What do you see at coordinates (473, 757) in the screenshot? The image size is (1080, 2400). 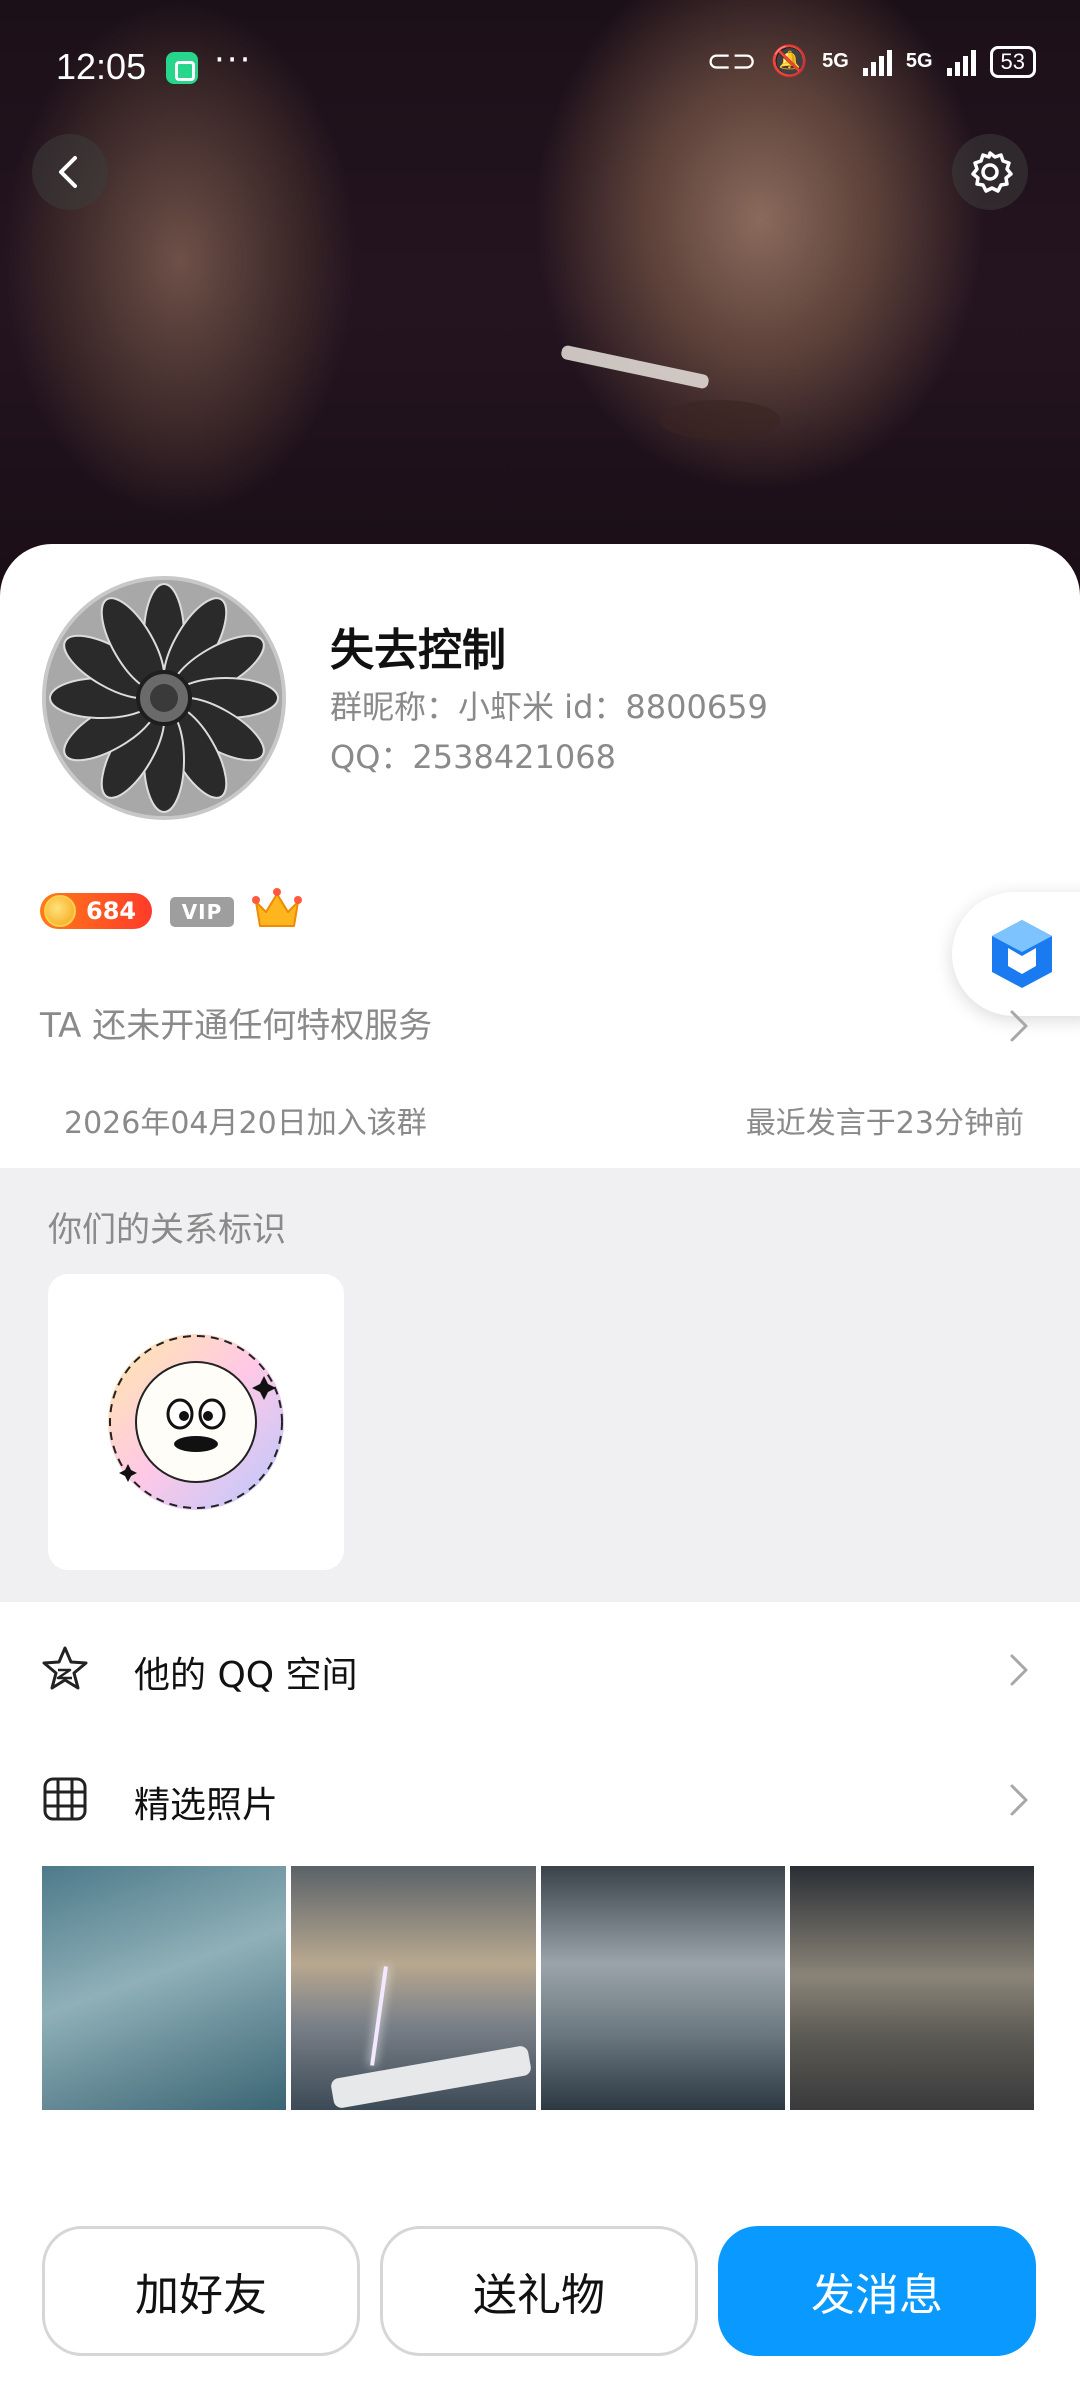 I see `qq-number: QQ：2538421068` at bounding box center [473, 757].